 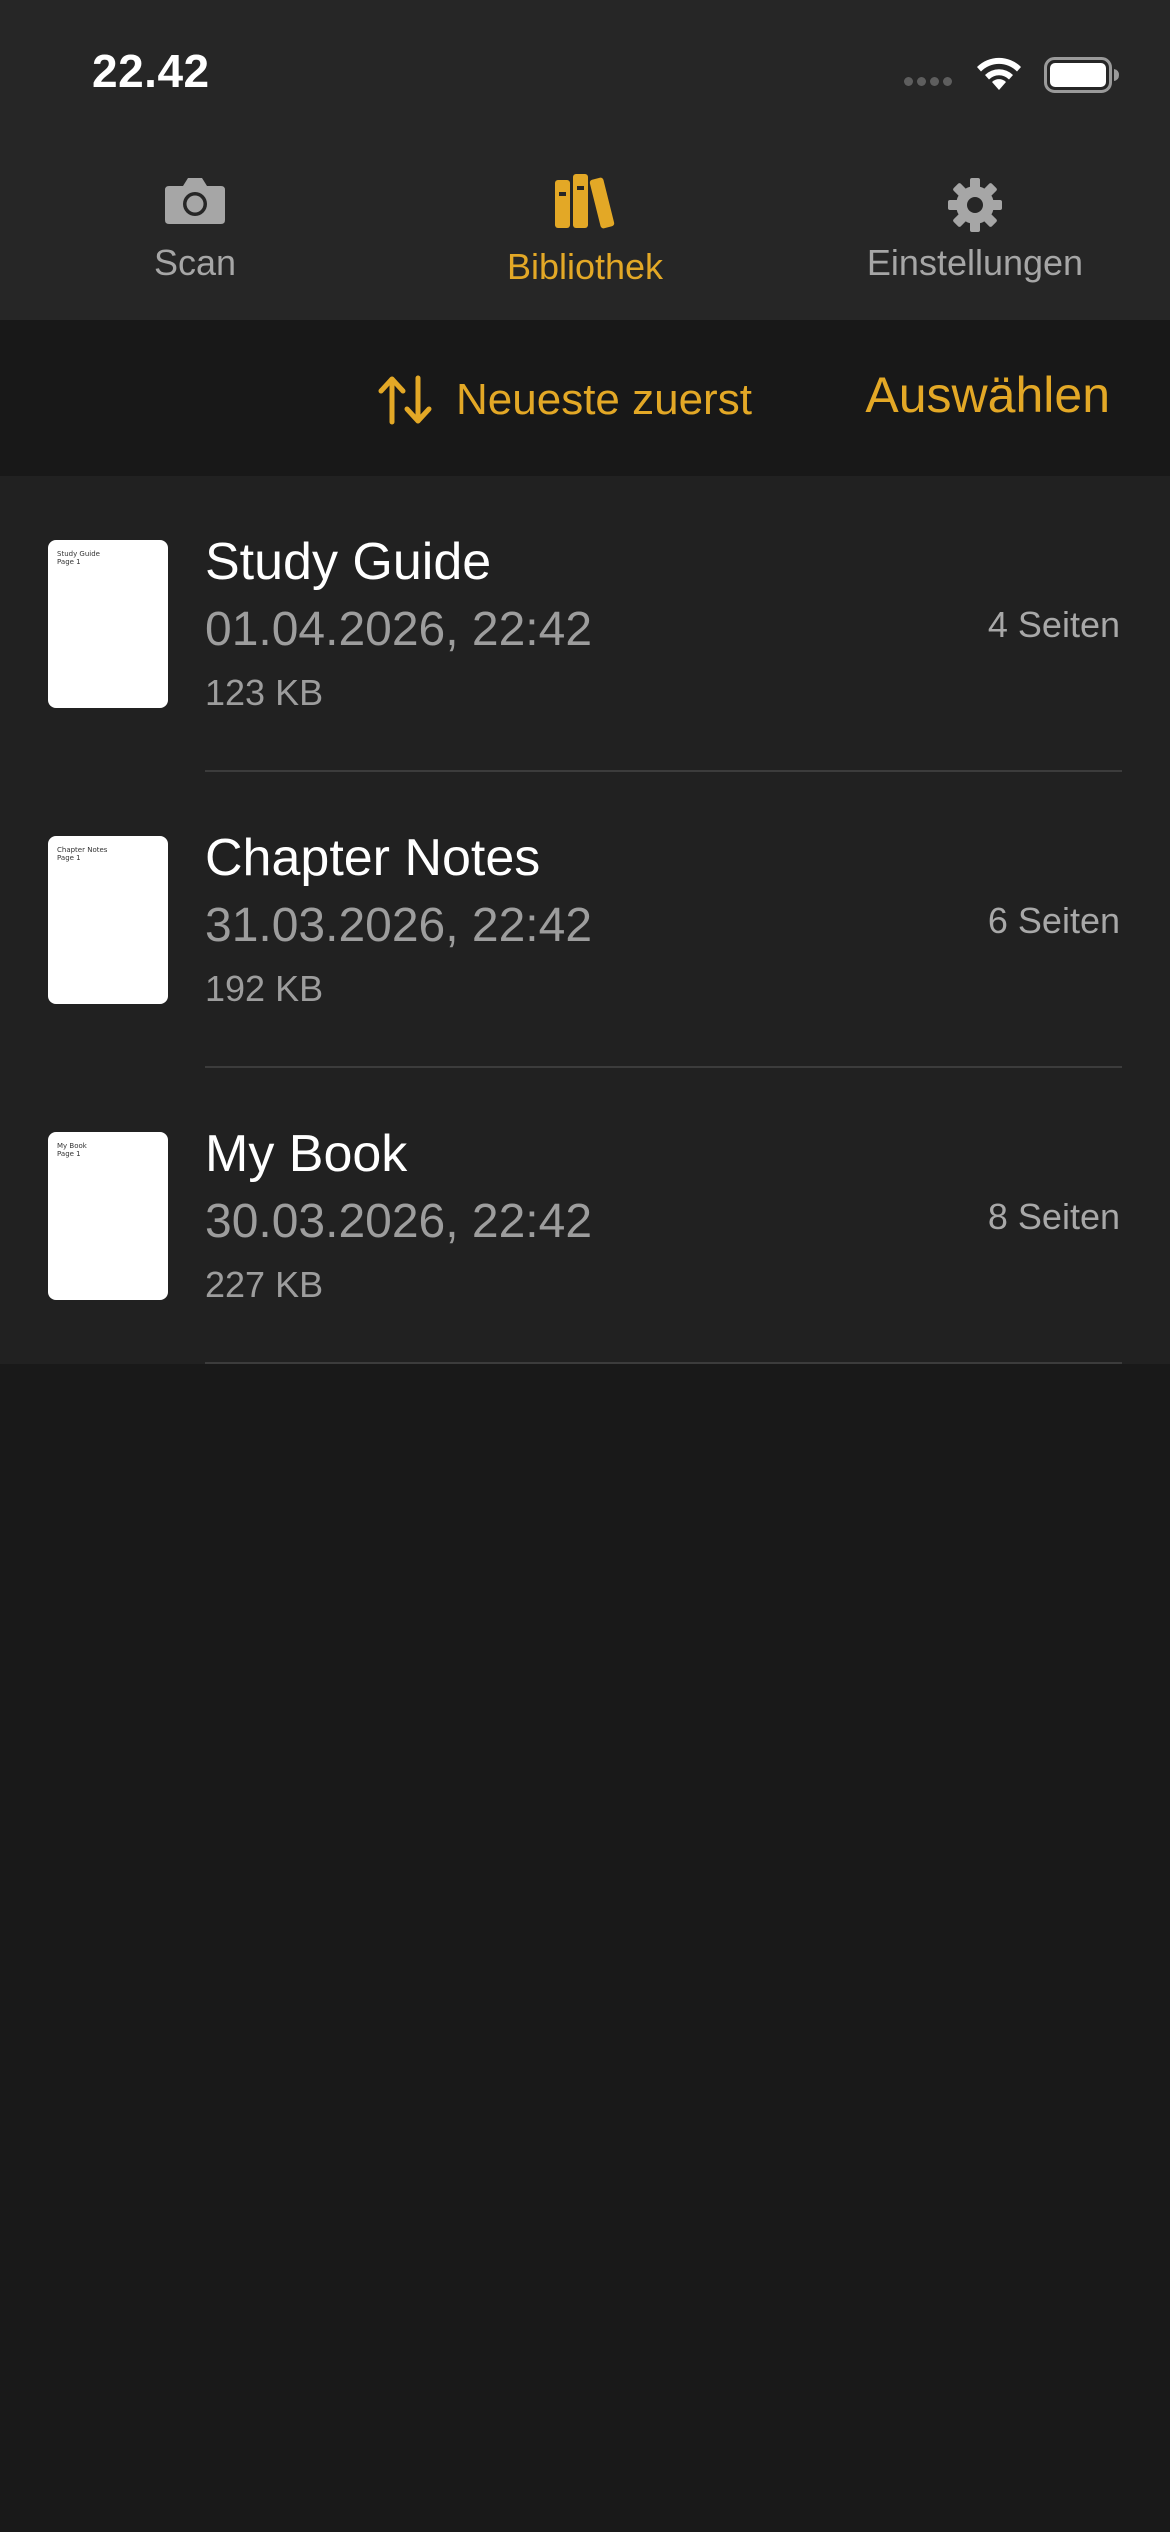 What do you see at coordinates (930, 81) in the screenshot?
I see `cellular-signal-icon` at bounding box center [930, 81].